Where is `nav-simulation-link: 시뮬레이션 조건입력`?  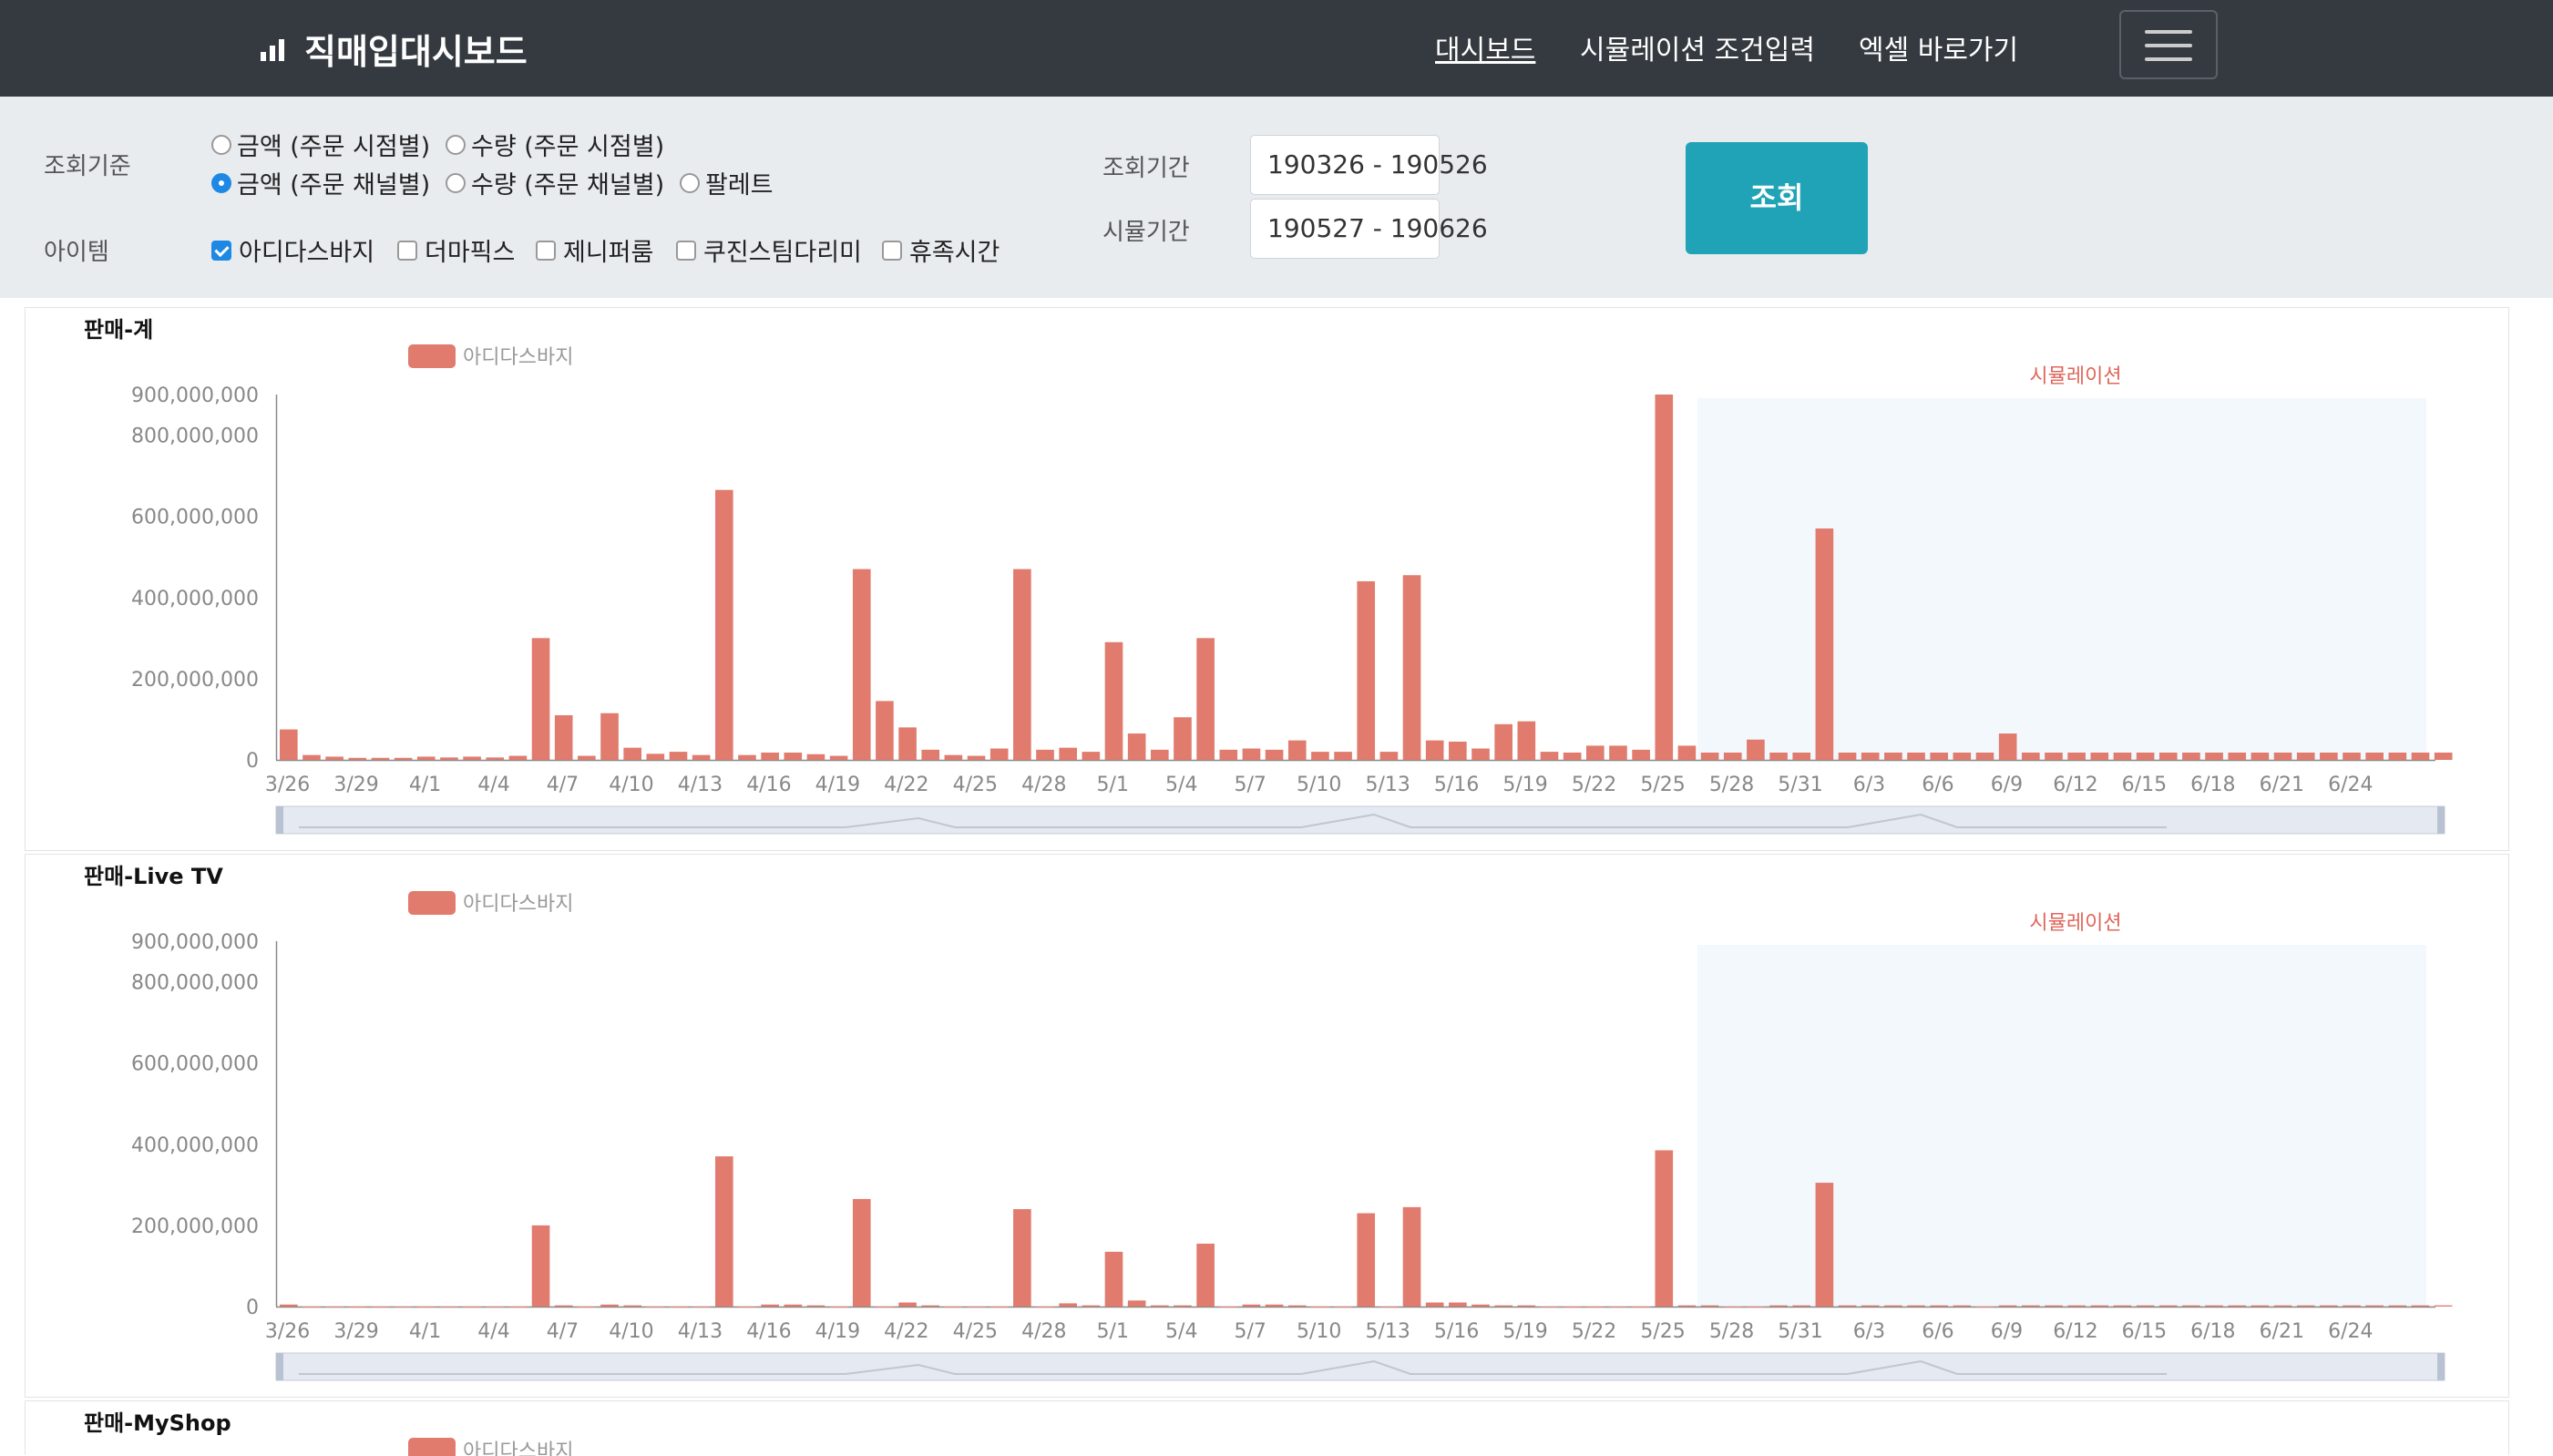 nav-simulation-link: 시뮬레이션 조건입력 is located at coordinates (1698, 47).